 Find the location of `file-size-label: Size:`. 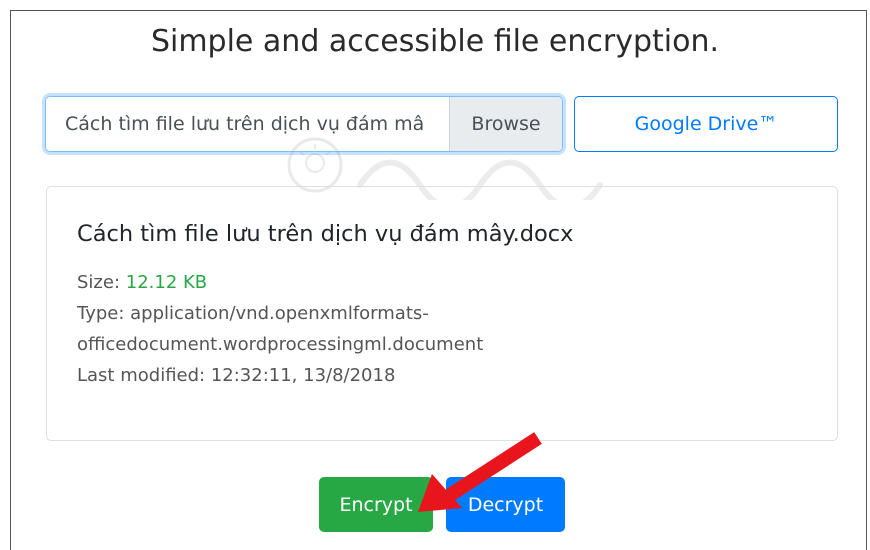

file-size-label: Size: is located at coordinates (99, 282).